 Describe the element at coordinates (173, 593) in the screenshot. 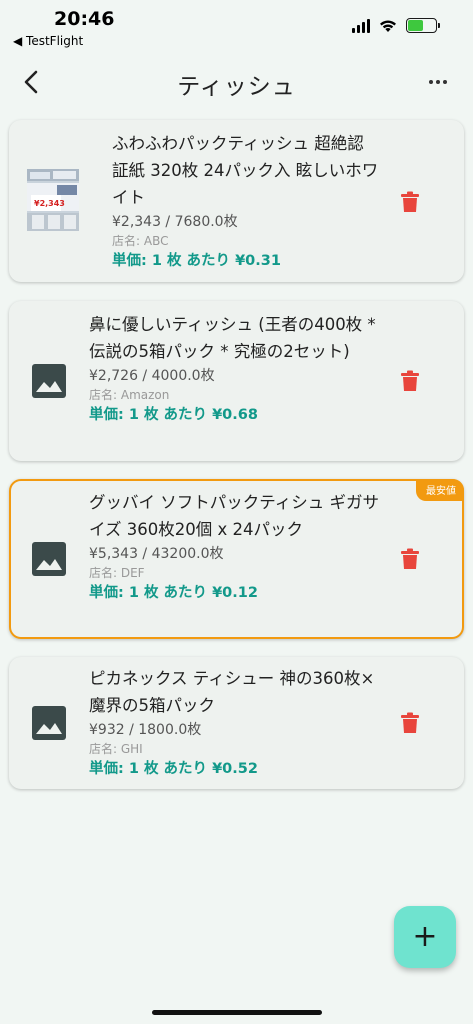

I see `unit-price: 単価: 1 枚 あたり ¥0.12` at that location.